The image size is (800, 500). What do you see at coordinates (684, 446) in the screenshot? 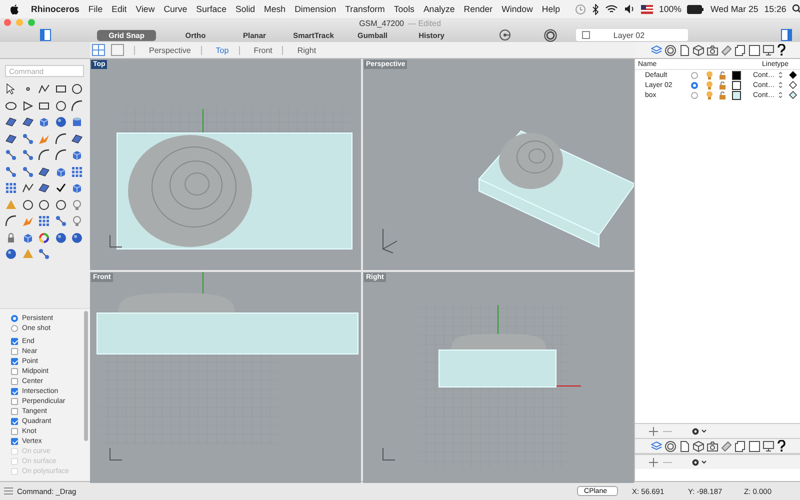
I see `page-icon` at bounding box center [684, 446].